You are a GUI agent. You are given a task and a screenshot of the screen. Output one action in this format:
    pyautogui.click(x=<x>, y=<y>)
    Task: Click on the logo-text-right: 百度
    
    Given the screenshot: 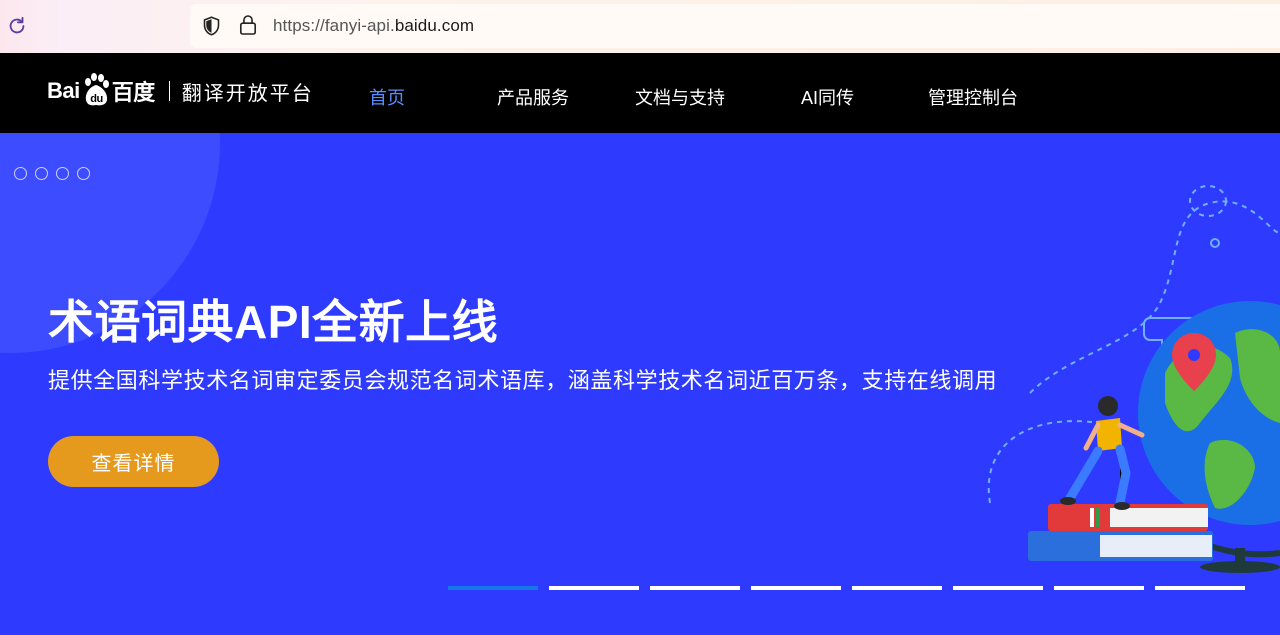 What is the action you would take?
    pyautogui.click(x=133, y=92)
    